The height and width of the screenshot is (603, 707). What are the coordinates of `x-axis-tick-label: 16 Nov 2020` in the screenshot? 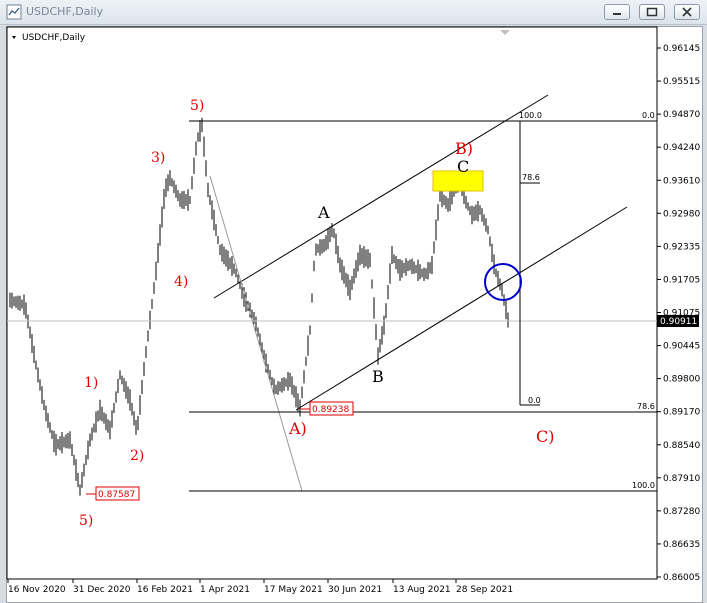 It's located at (37, 590).